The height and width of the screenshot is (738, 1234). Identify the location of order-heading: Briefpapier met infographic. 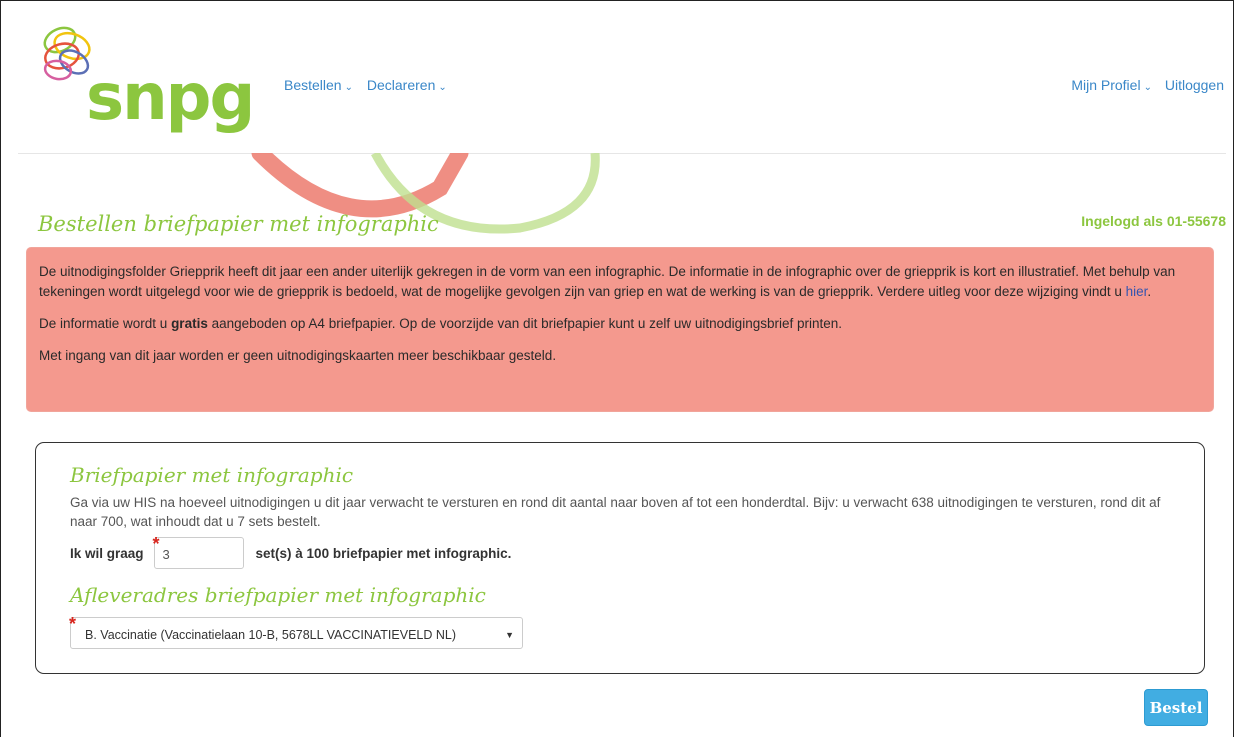
(212, 475).